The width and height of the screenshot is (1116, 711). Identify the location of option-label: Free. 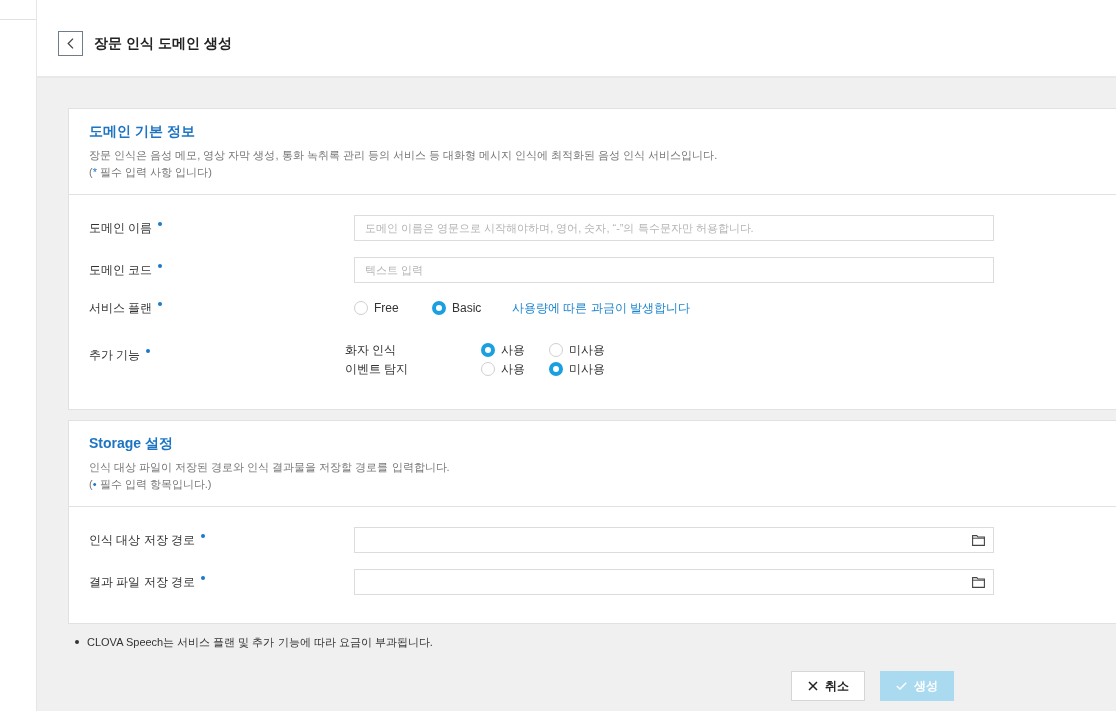
(386, 308).